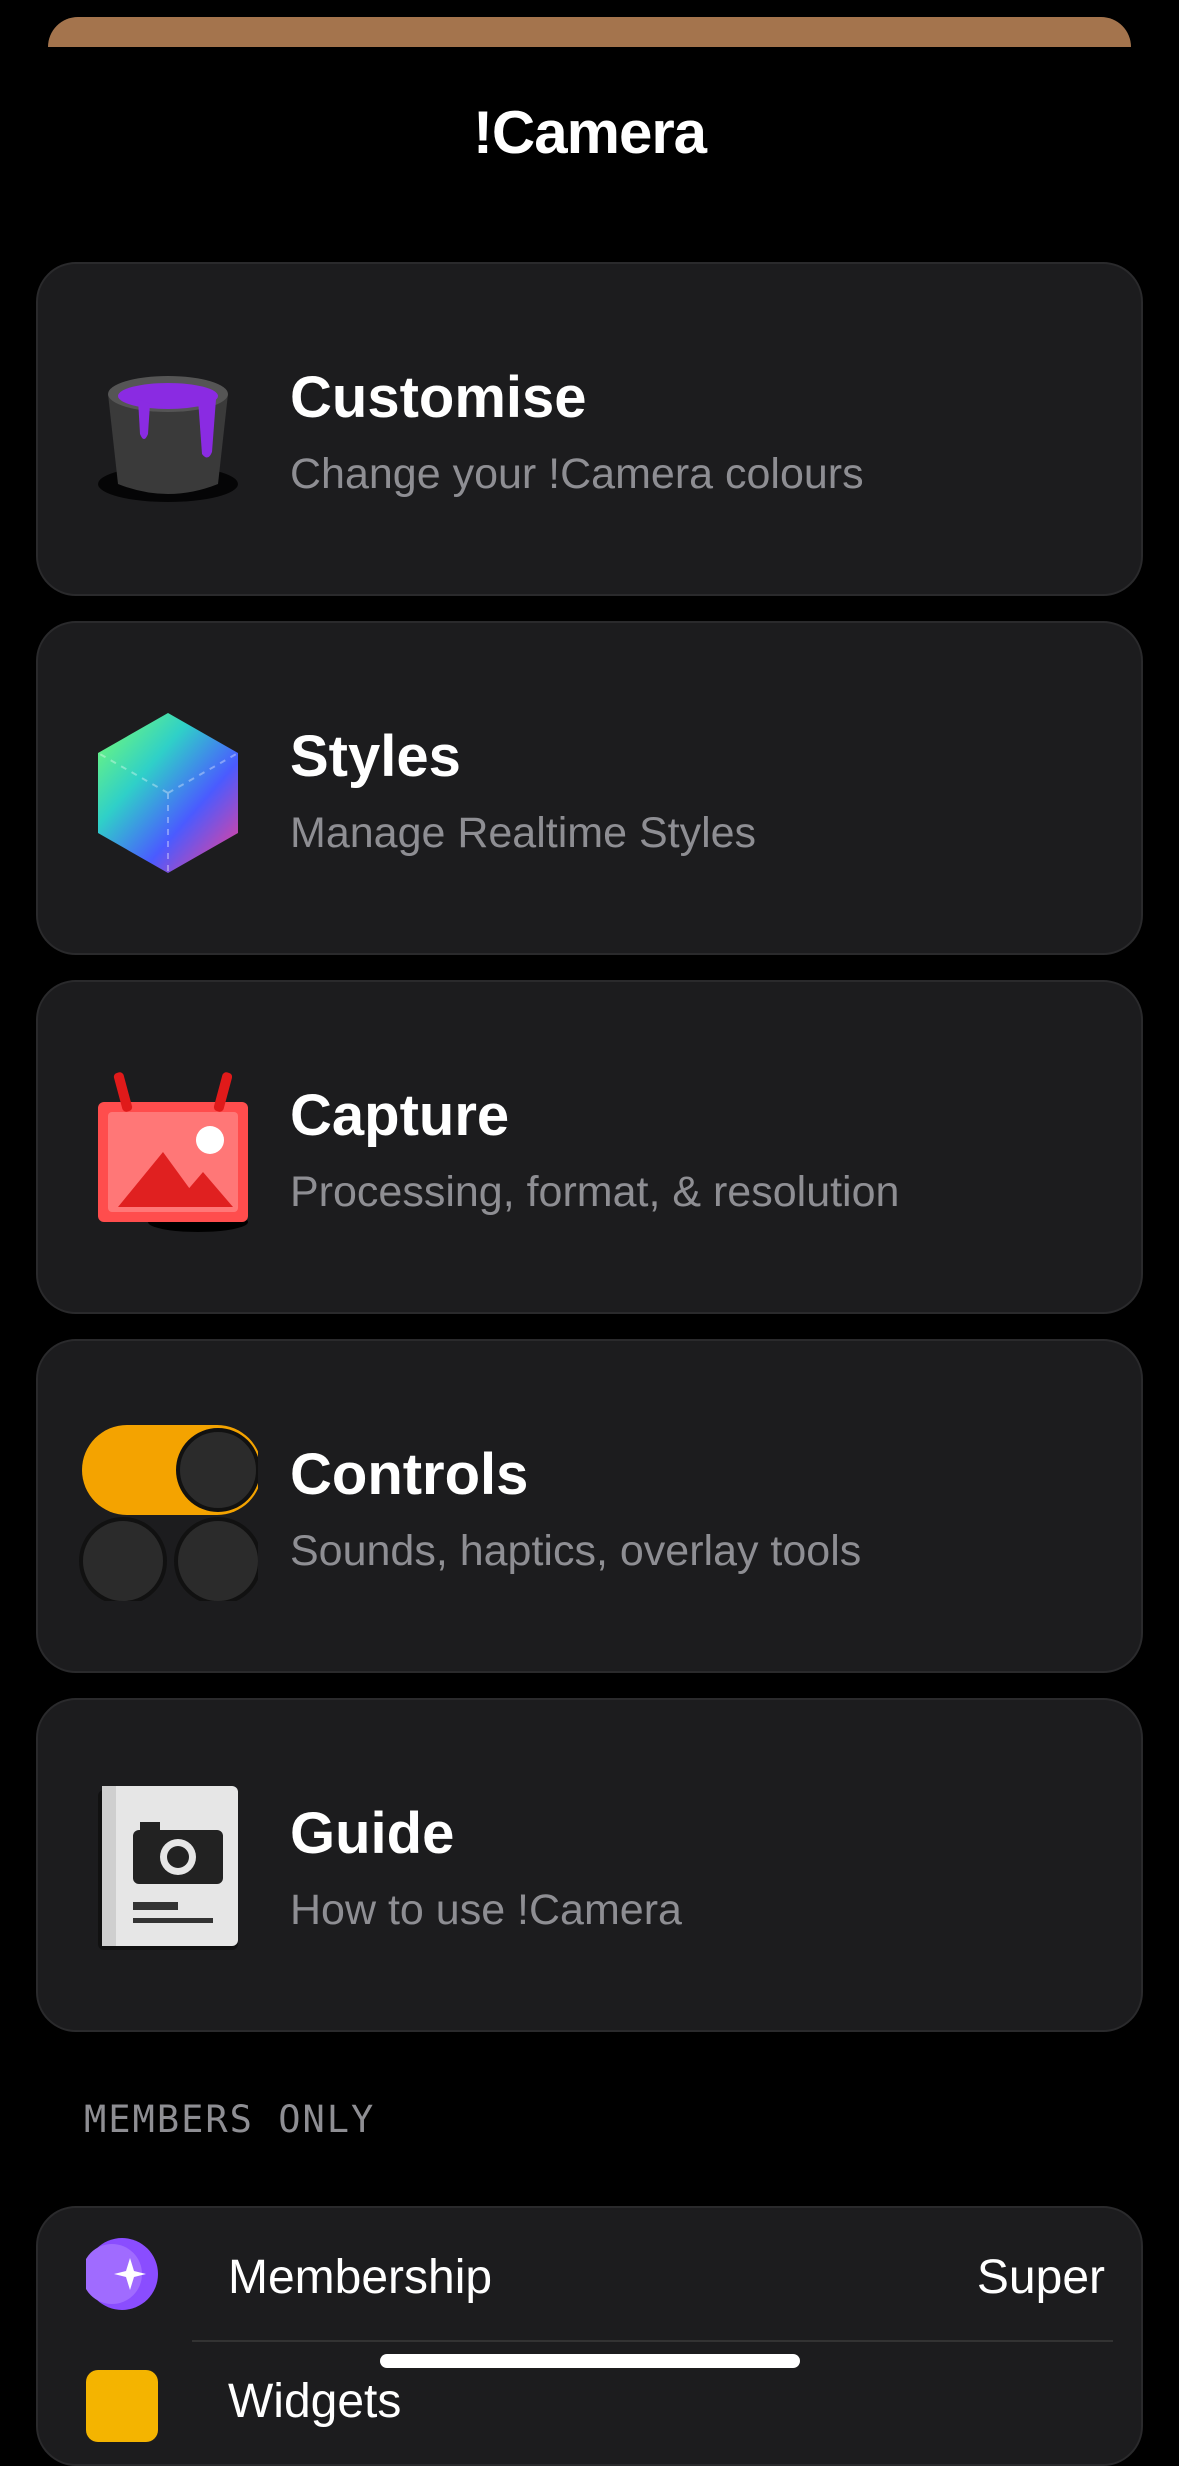 The height and width of the screenshot is (2466, 1179). I want to click on top-sheet-edge, so click(589, 32).